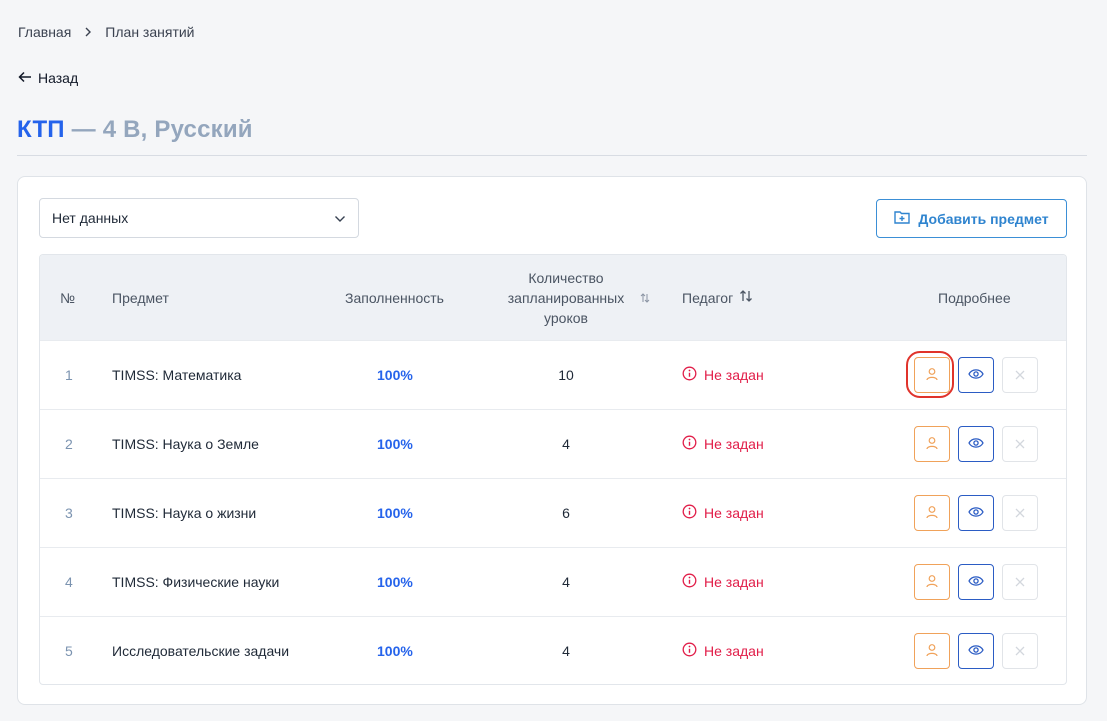 The image size is (1107, 721). What do you see at coordinates (68, 297) in the screenshot?
I see `header-num: №` at bounding box center [68, 297].